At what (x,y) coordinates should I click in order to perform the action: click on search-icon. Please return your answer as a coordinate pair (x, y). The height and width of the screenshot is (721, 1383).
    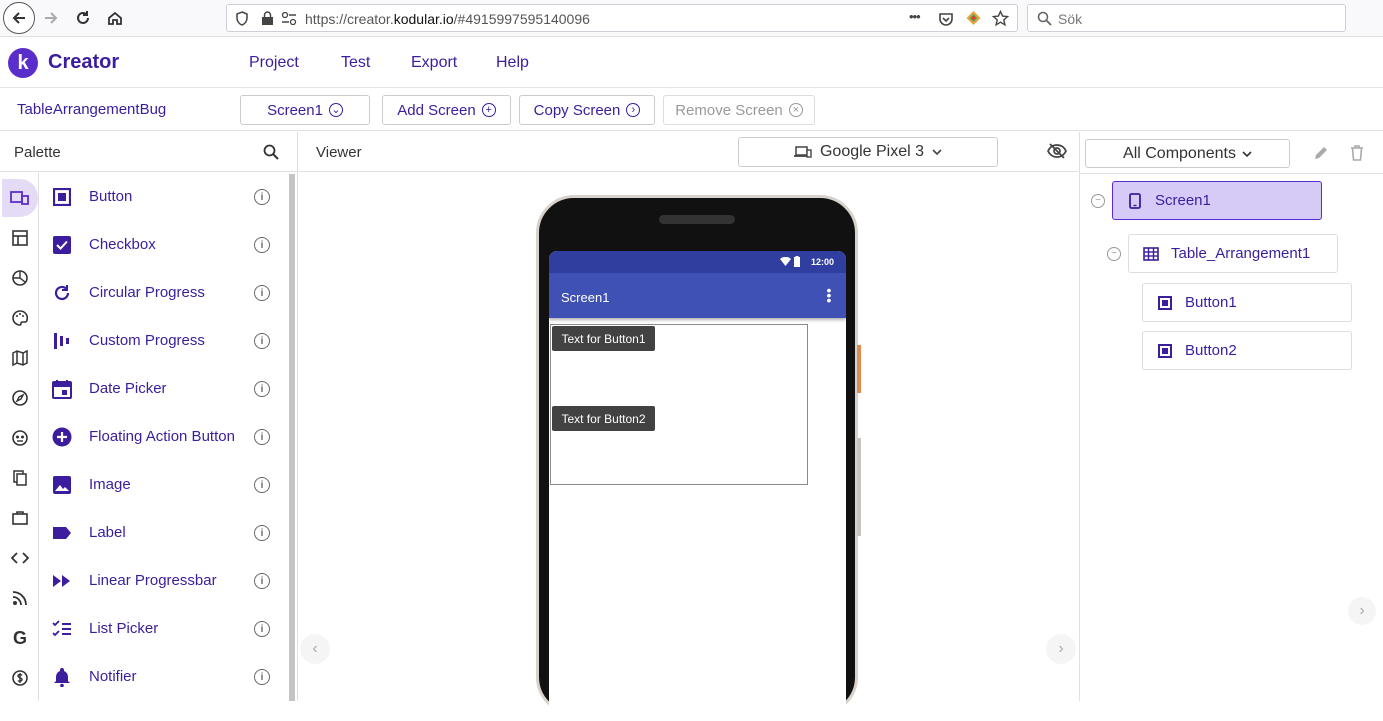
    Looking at the image, I should click on (271, 152).